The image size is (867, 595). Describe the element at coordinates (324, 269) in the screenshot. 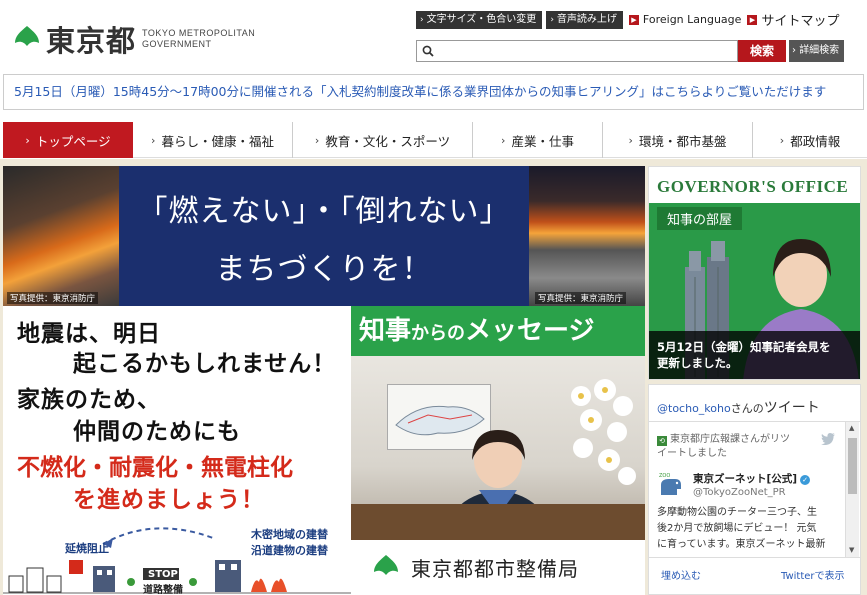

I see `banner-headline-2: まちづくりを！` at that location.